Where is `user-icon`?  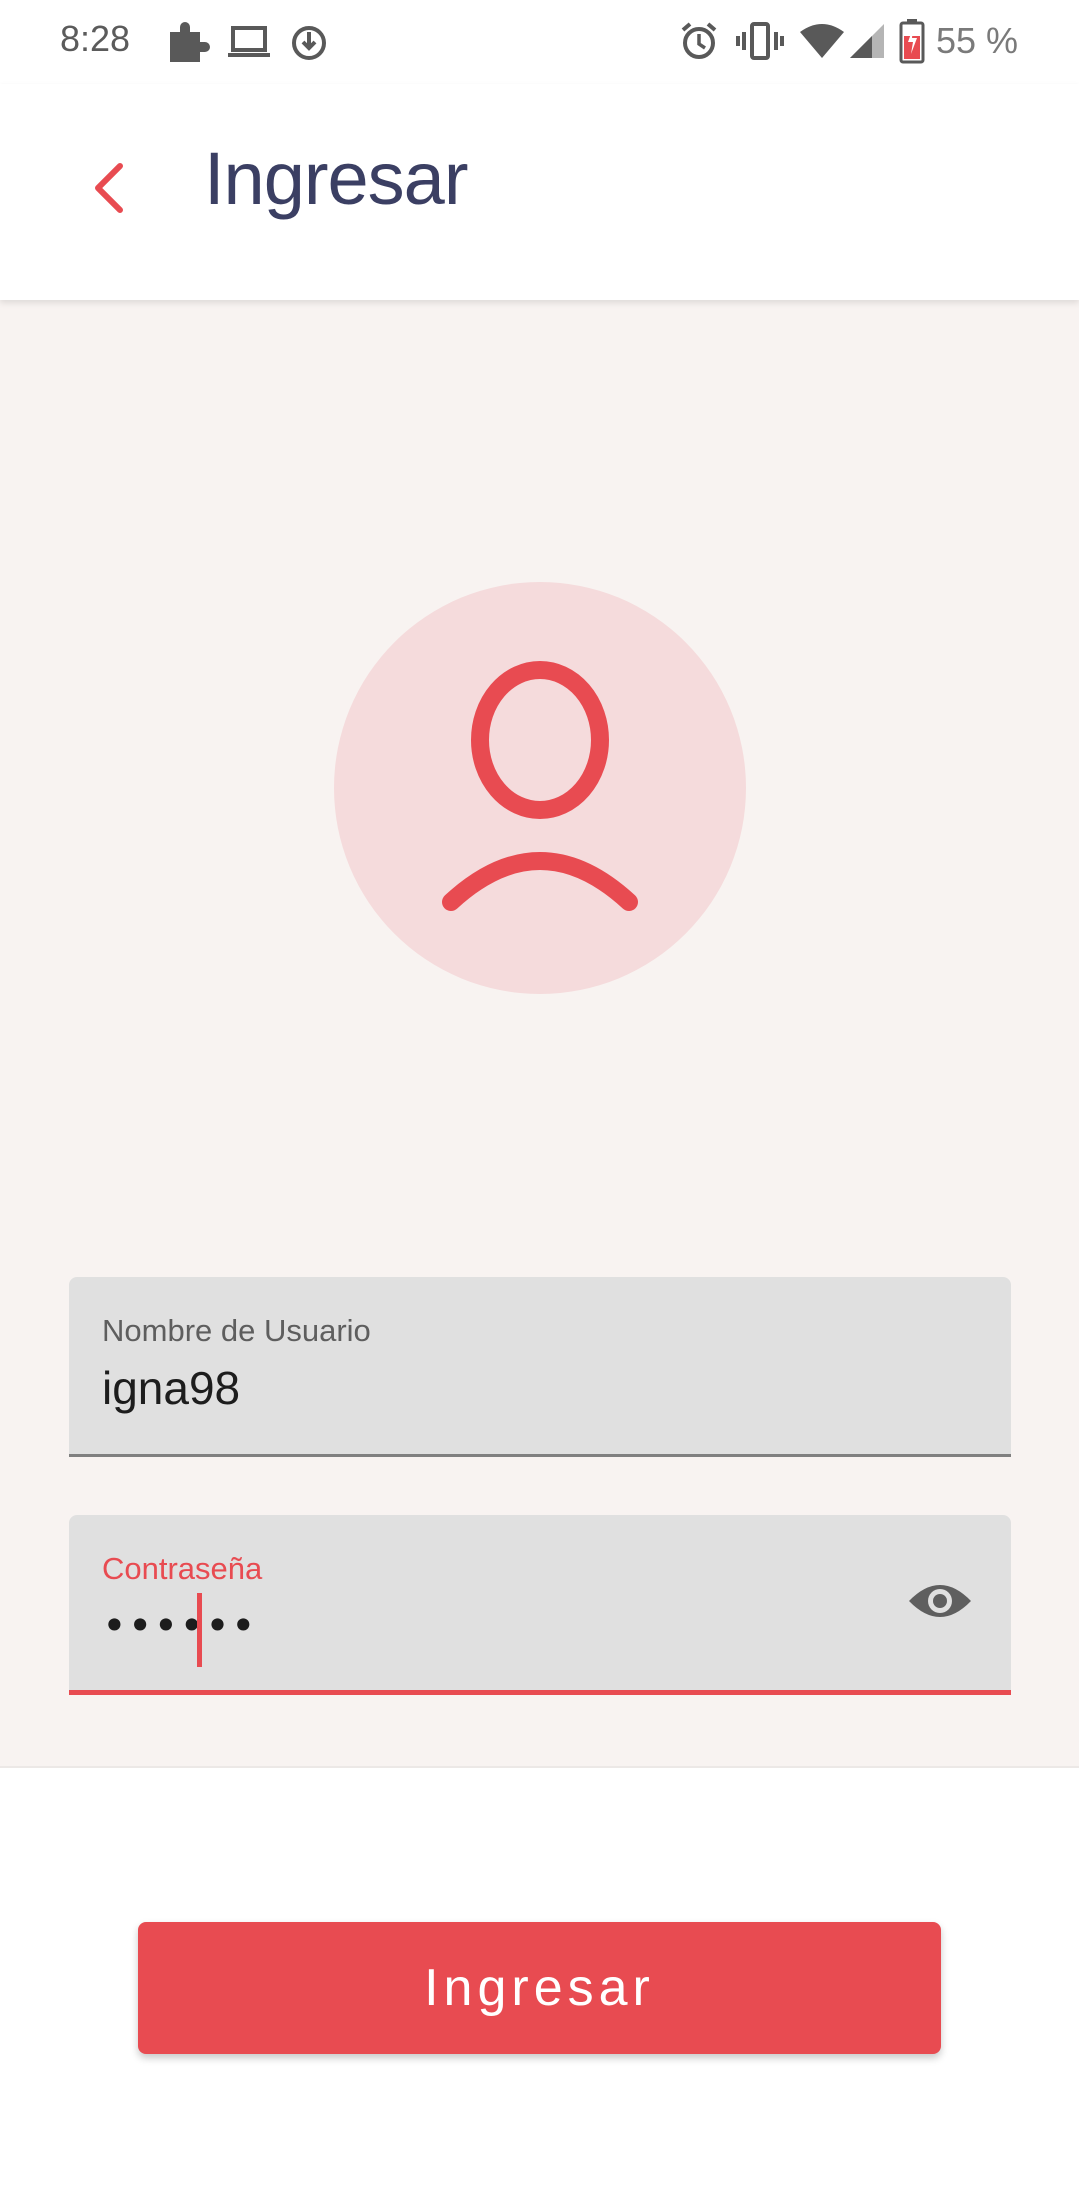 user-icon is located at coordinates (540, 786).